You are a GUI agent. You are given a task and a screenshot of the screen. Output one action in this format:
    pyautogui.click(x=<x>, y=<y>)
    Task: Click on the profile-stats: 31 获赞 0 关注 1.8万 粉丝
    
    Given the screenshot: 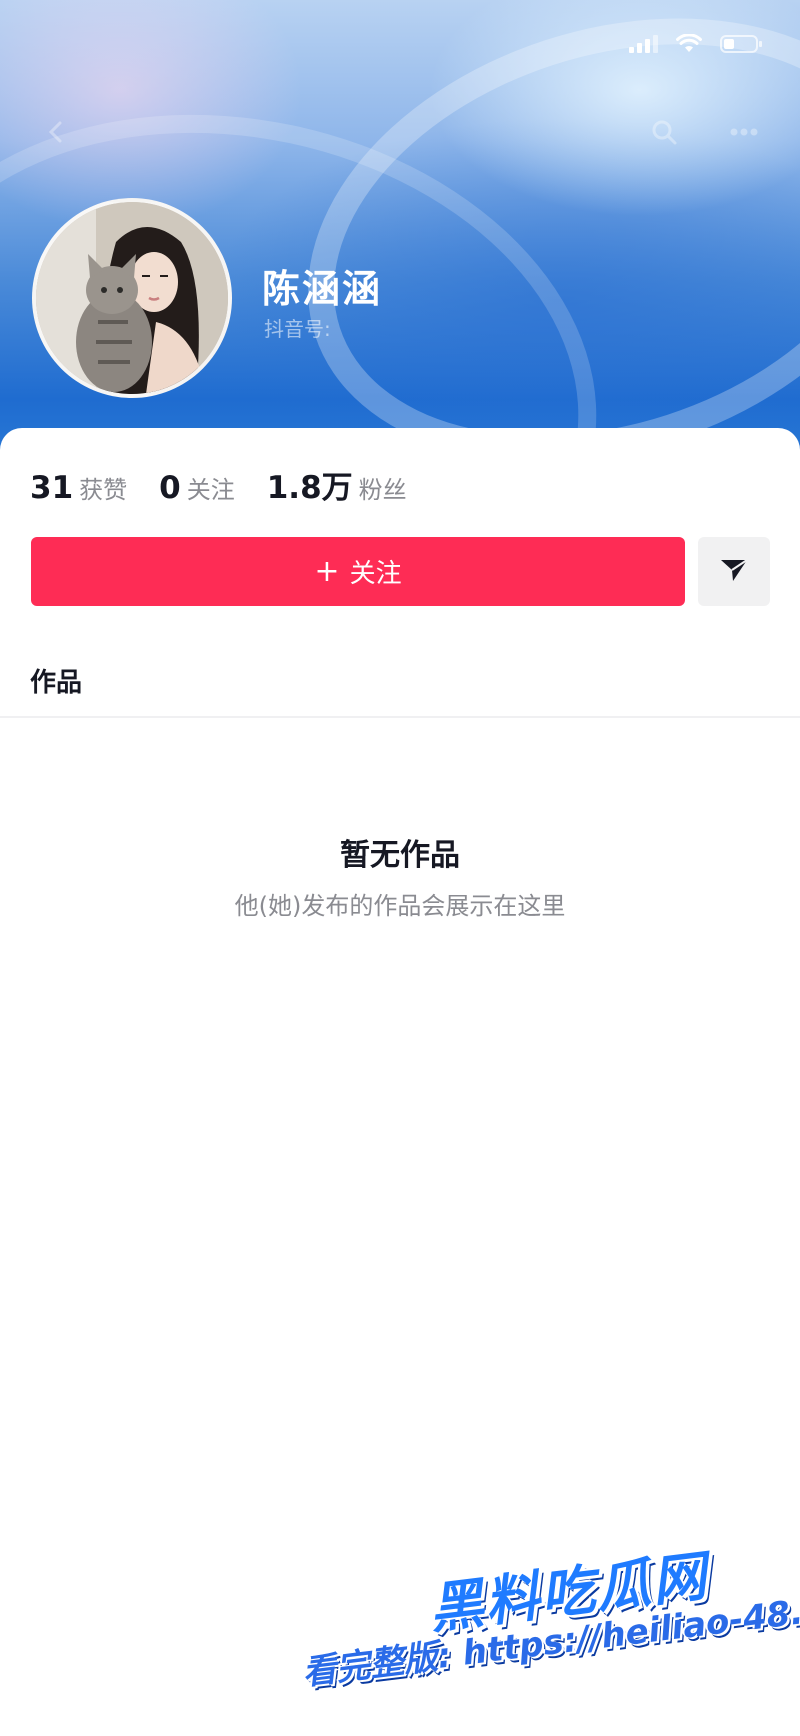 What is the action you would take?
    pyautogui.click(x=234, y=484)
    